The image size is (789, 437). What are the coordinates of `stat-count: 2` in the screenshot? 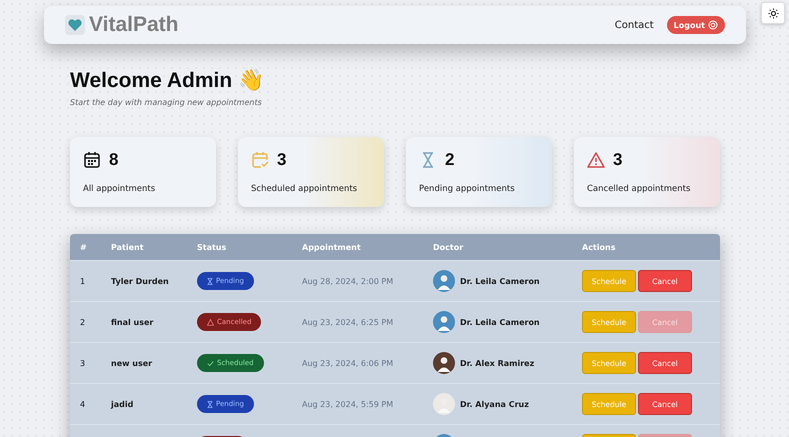 It's located at (449, 160).